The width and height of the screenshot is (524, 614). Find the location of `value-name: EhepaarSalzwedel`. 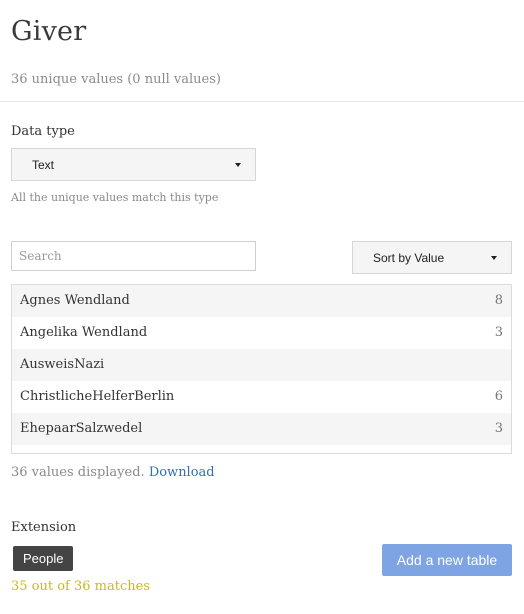

value-name: EhepaarSalzwedel is located at coordinates (81, 428).